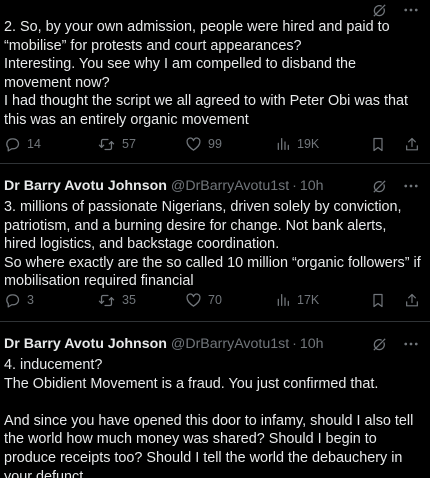  What do you see at coordinates (129, 300) in the screenshot?
I see `repost-count: 35` at bounding box center [129, 300].